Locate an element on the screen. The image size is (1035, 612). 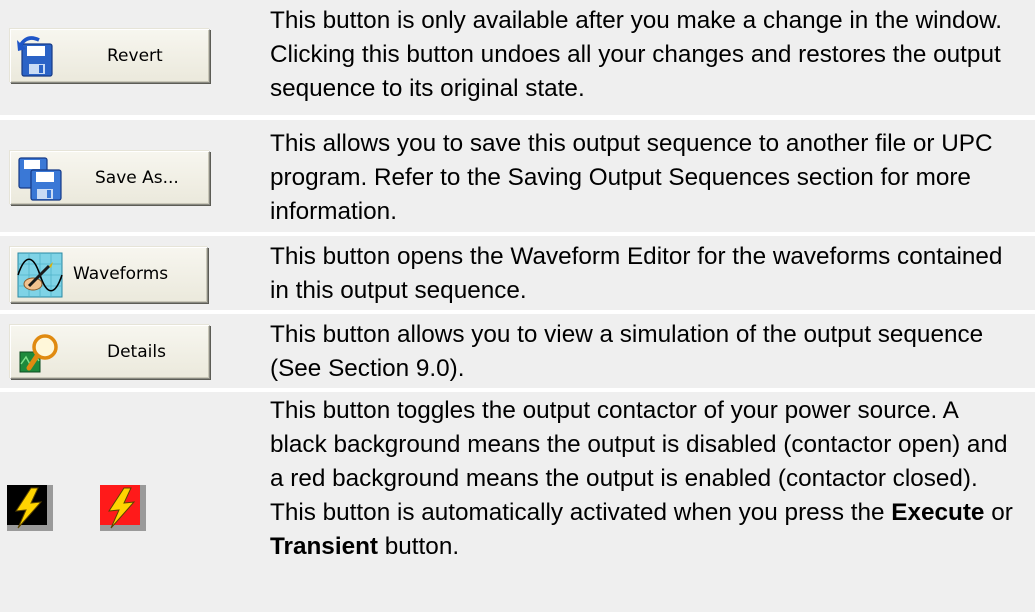
button-cell: Revert is located at coordinates (129, 57).